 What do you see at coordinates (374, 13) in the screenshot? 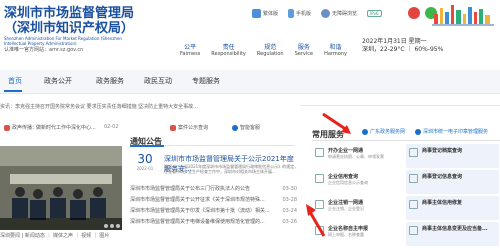
I see `ipv6-badge: IPv6` at bounding box center [374, 13].